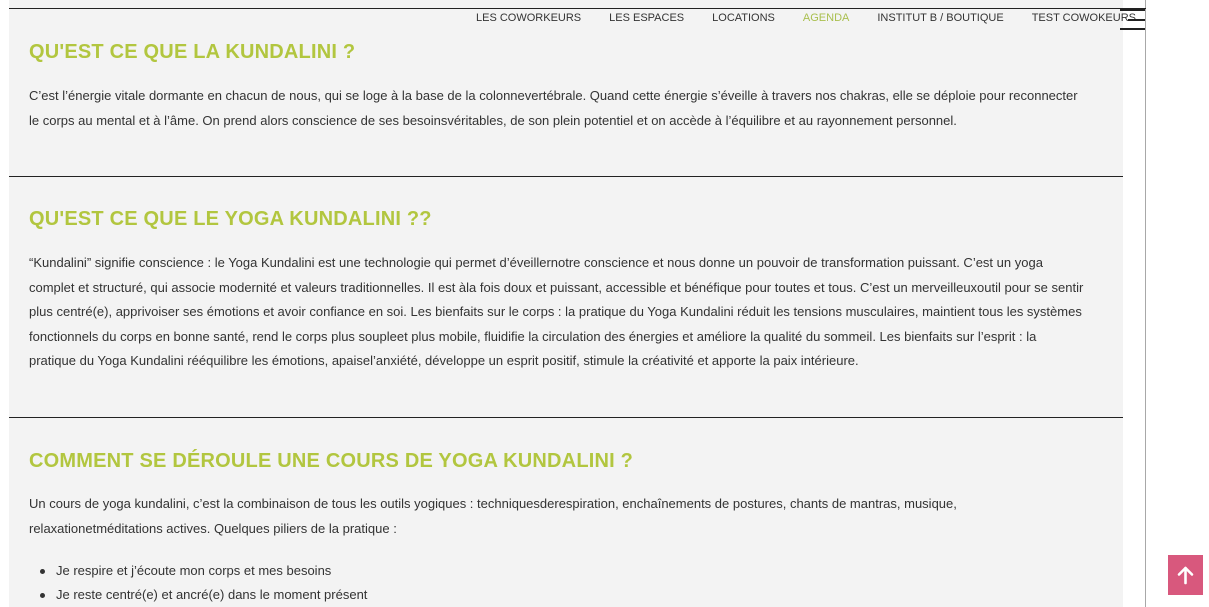 This screenshot has width=1209, height=607. I want to click on nav-item-les-espaces: LES ESPACES, so click(646, 18).